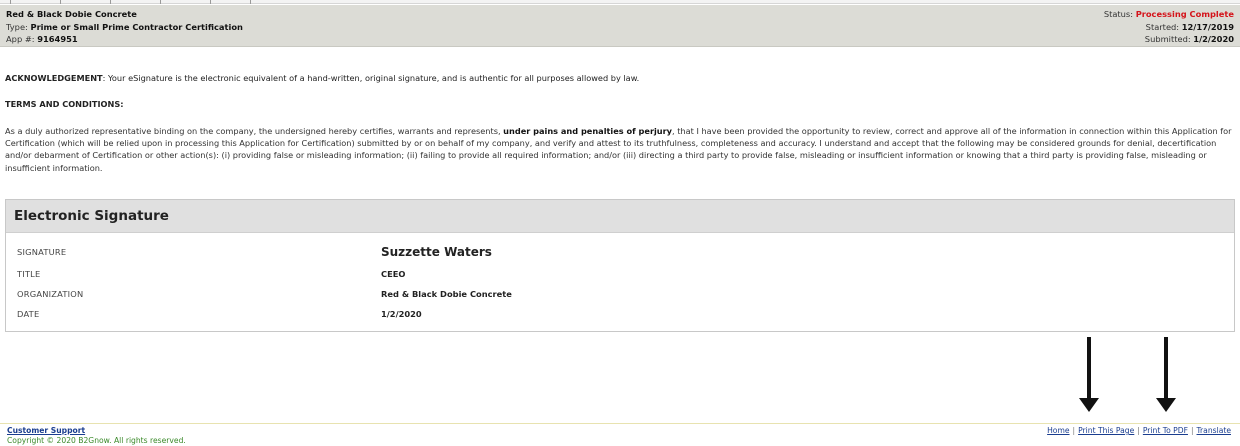 The width and height of the screenshot is (1240, 446). Describe the element at coordinates (446, 294) in the screenshot. I see `organization-value: Red & Black Dobie Concrete` at that location.